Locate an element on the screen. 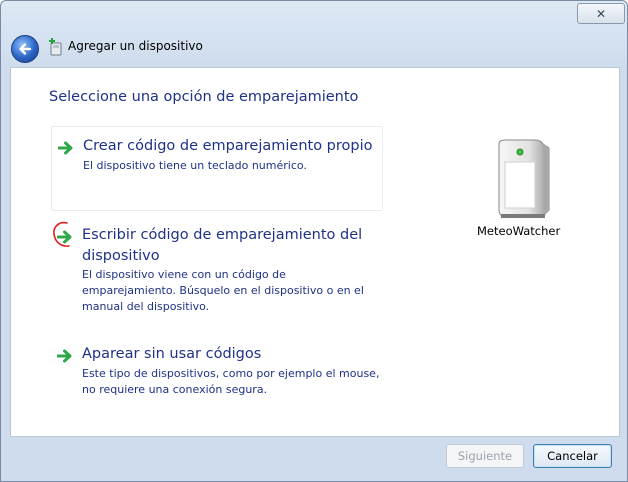 This screenshot has width=628, height=482. next-button: Siguiente is located at coordinates (485, 456).